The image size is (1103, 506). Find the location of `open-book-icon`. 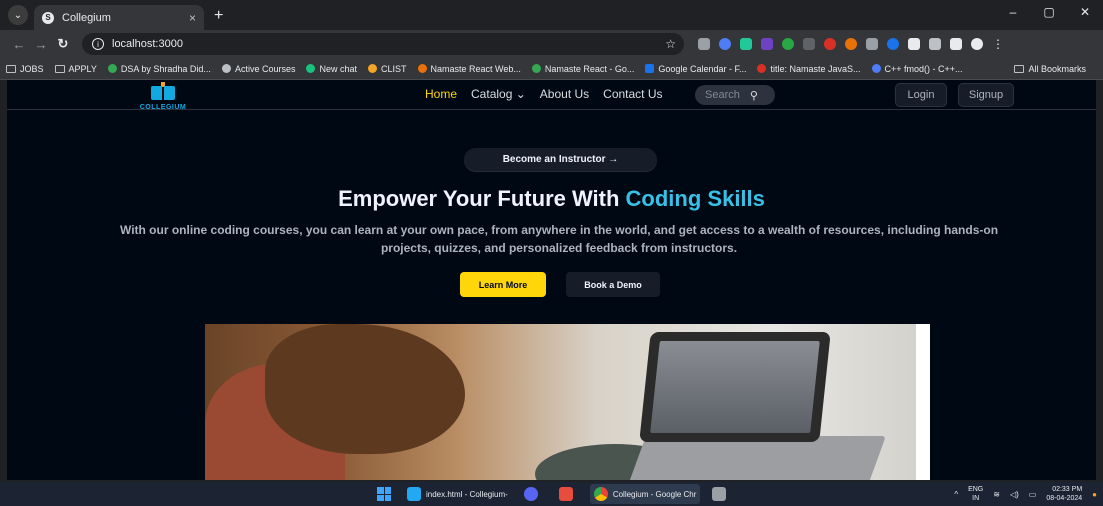

open-book-icon is located at coordinates (163, 92).